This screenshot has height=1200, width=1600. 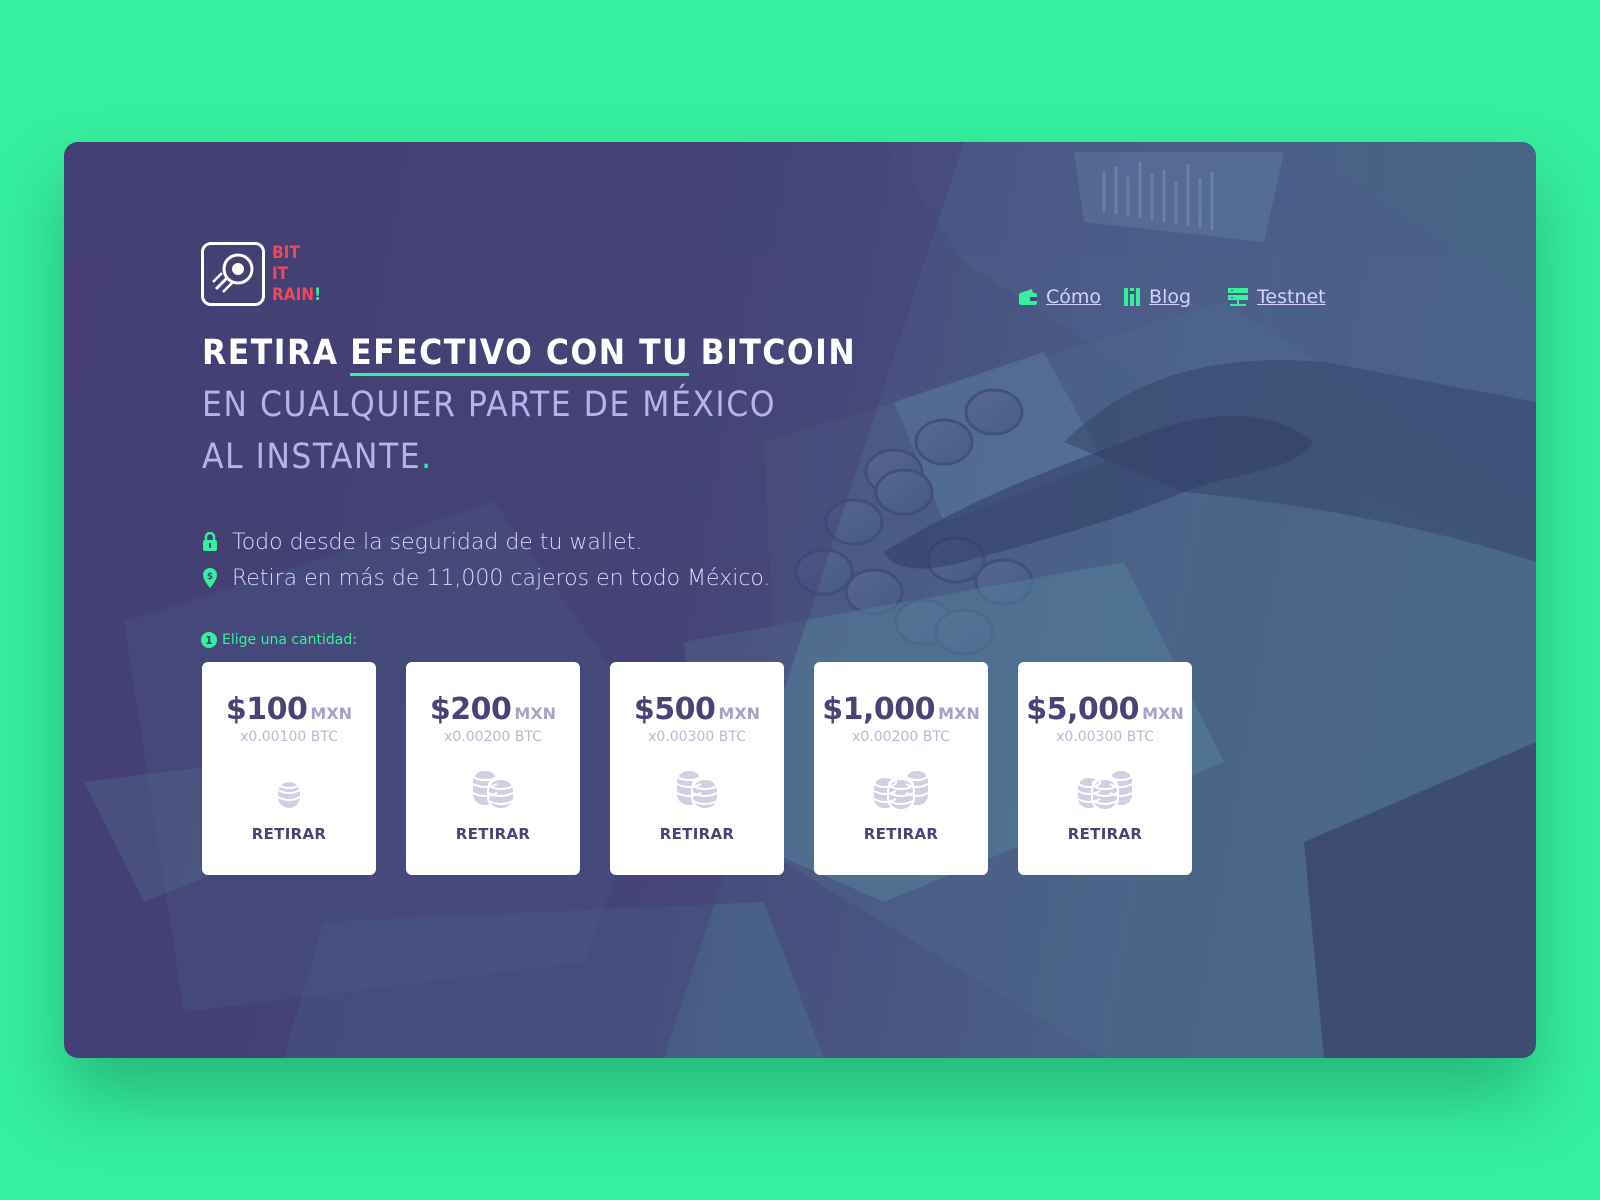 What do you see at coordinates (437, 542) in the screenshot?
I see `feature-security-text: Todo desde la seguridad de tu wallet.` at bounding box center [437, 542].